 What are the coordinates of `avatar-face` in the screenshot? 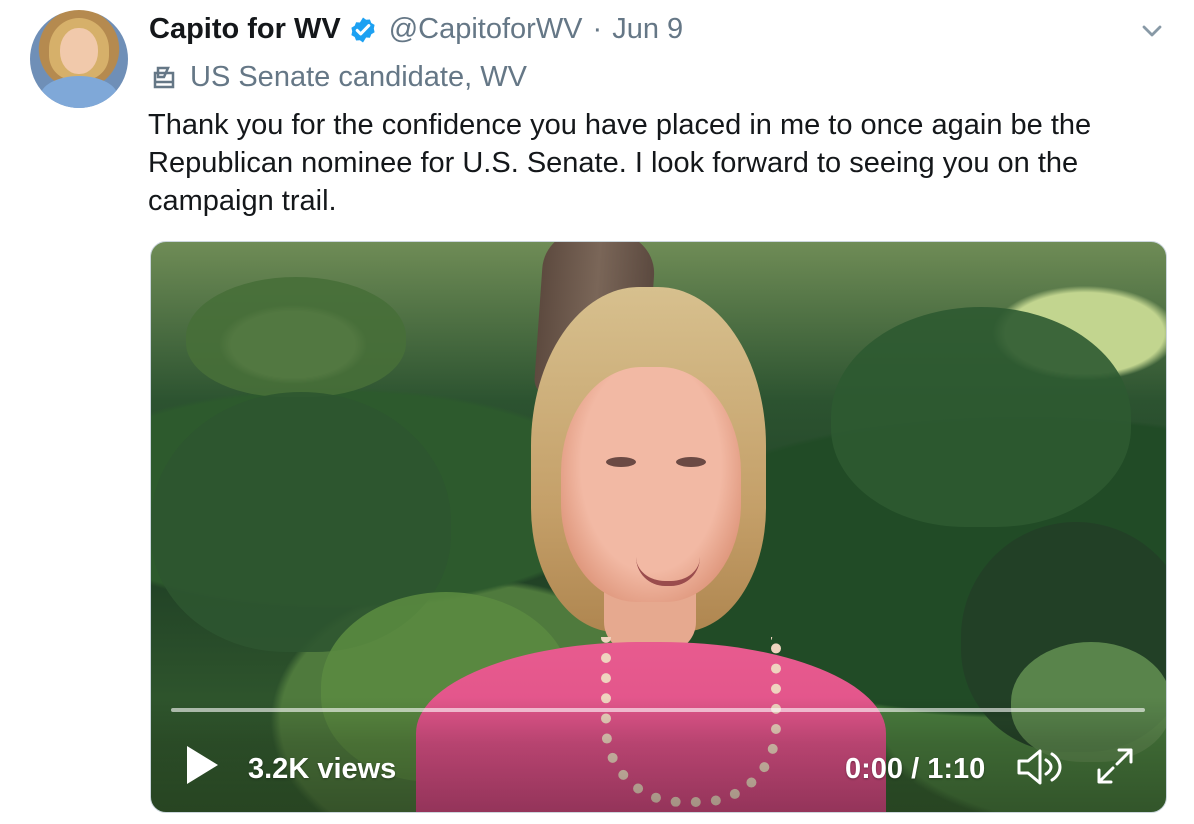 It's located at (79, 51).